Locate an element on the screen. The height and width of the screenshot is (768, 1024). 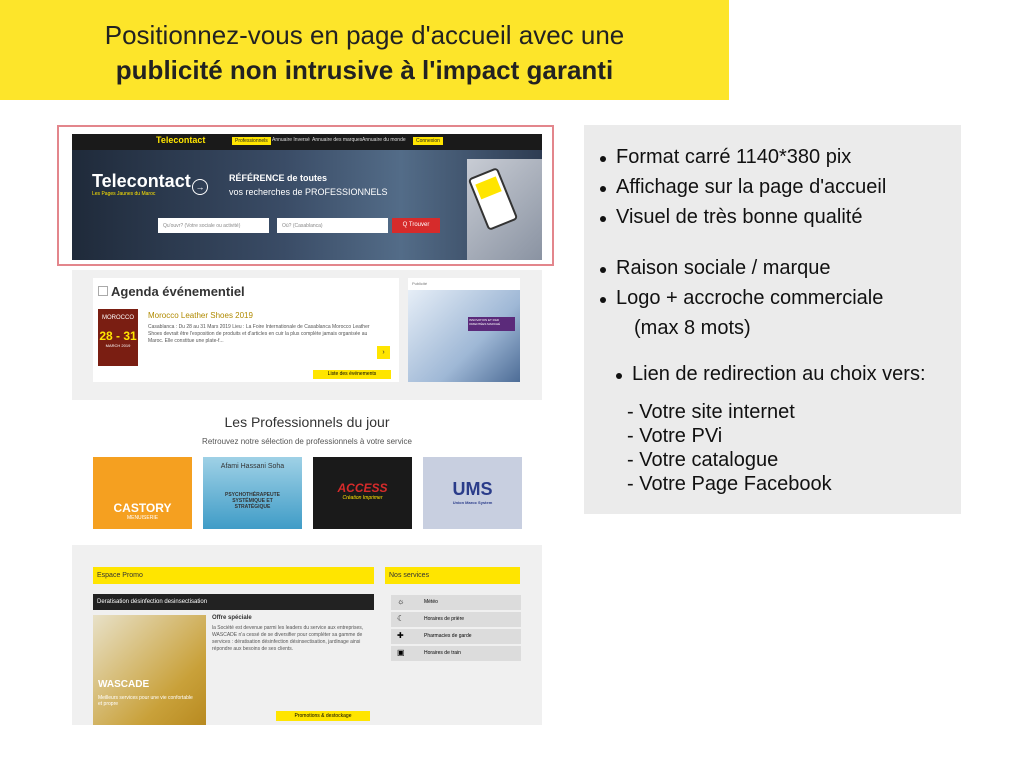
agenda-list-button: Liste des événements is located at coordinates (352, 374).